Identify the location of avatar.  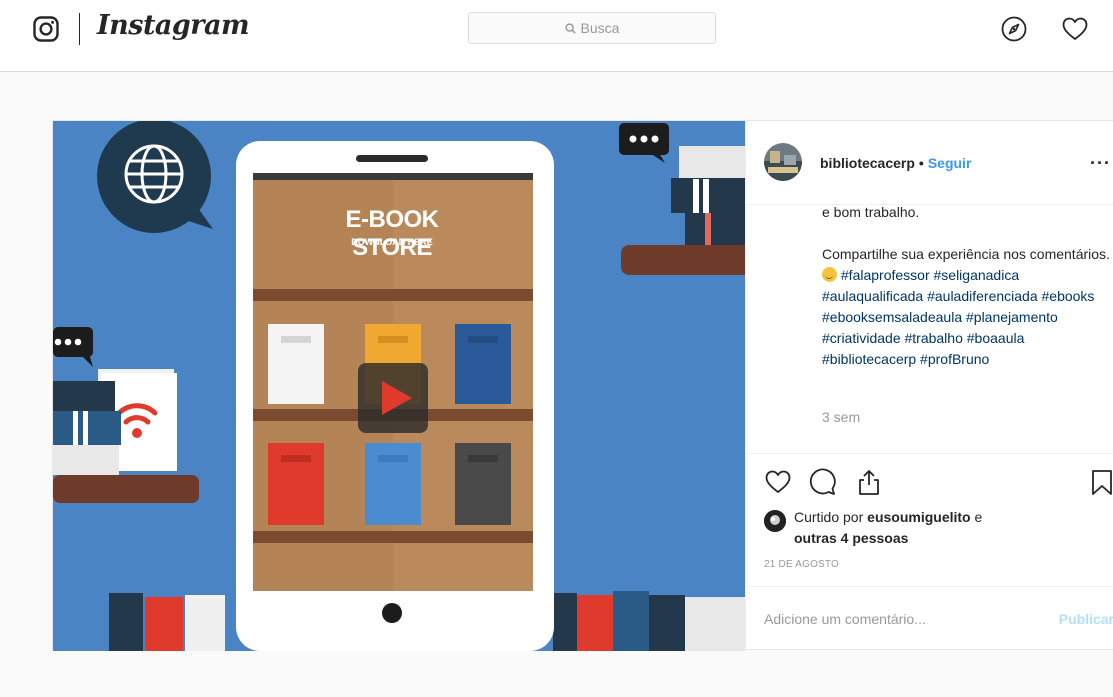
(783, 162).